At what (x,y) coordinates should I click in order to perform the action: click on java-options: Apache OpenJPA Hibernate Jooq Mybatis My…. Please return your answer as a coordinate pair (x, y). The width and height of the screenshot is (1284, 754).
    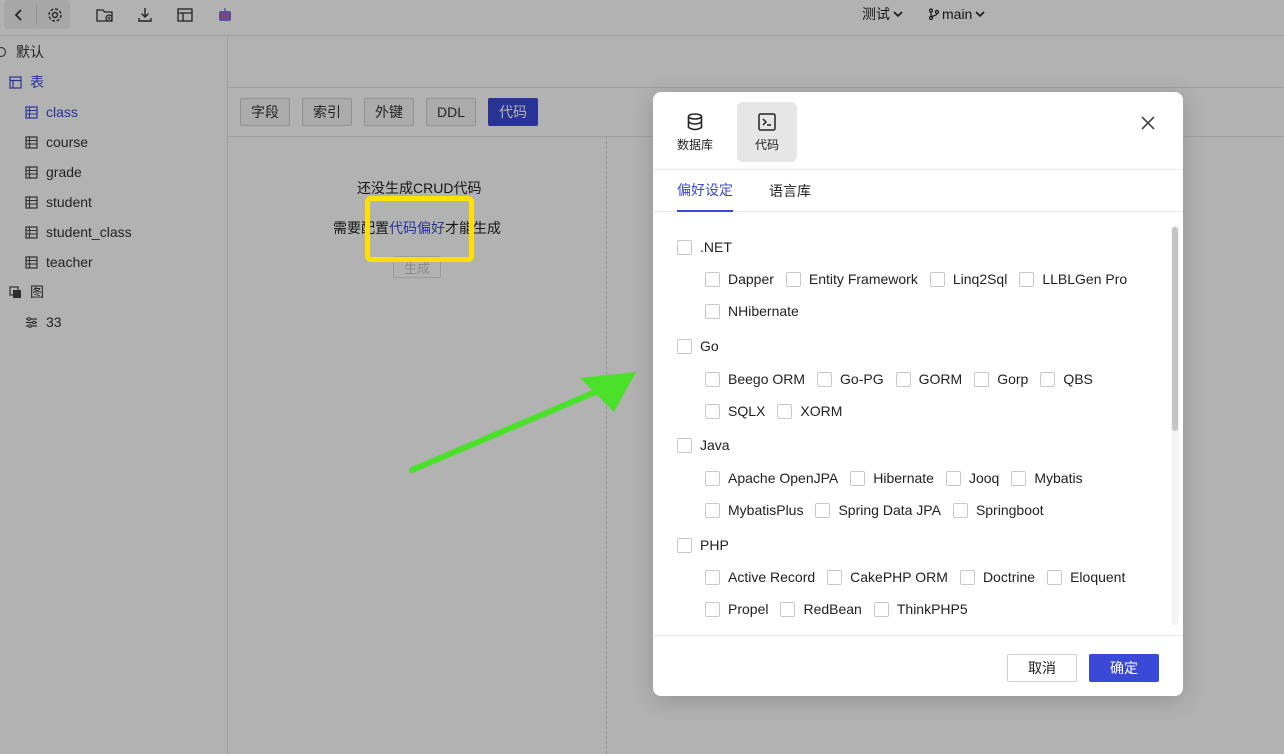
    Looking at the image, I should click on (925, 494).